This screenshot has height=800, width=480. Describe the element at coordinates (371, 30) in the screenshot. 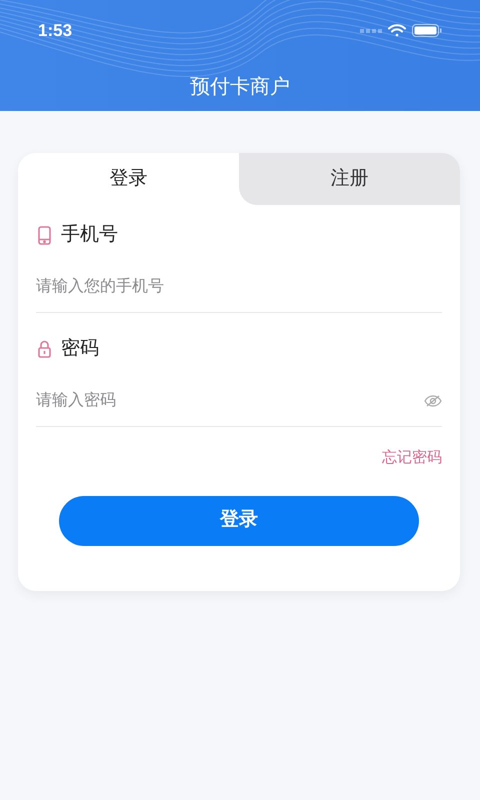

I see `signal-icon` at that location.